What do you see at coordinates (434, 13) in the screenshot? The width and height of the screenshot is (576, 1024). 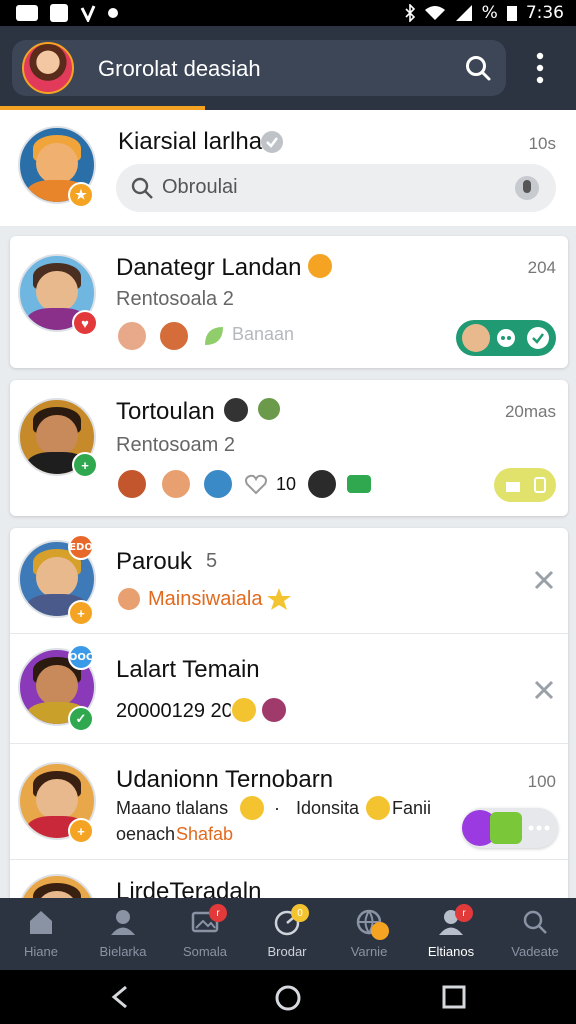 I see `wifi-icon` at bounding box center [434, 13].